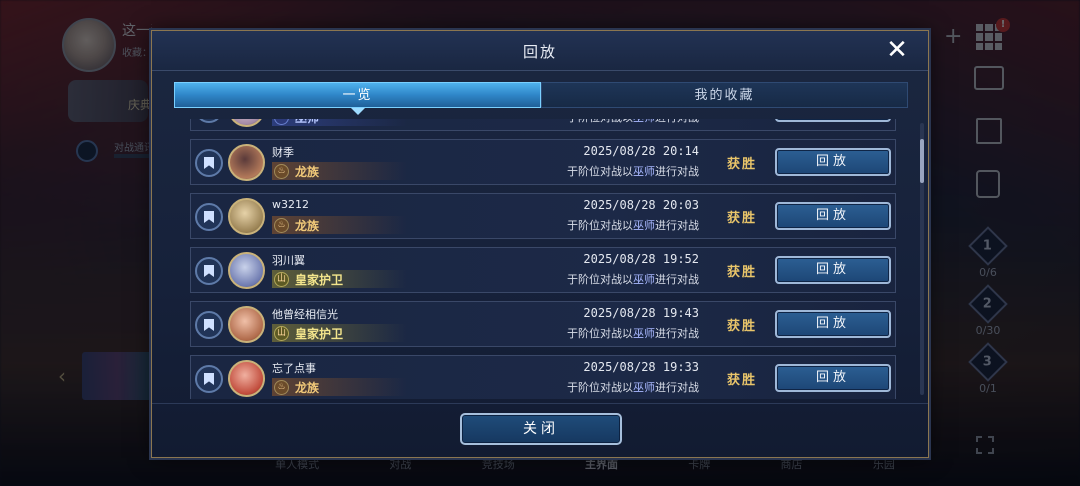 Image resolution: width=1080 pixels, height=486 pixels. Describe the element at coordinates (641, 259) in the screenshot. I see `match-datetime: 2025/08/28 19:52` at that location.